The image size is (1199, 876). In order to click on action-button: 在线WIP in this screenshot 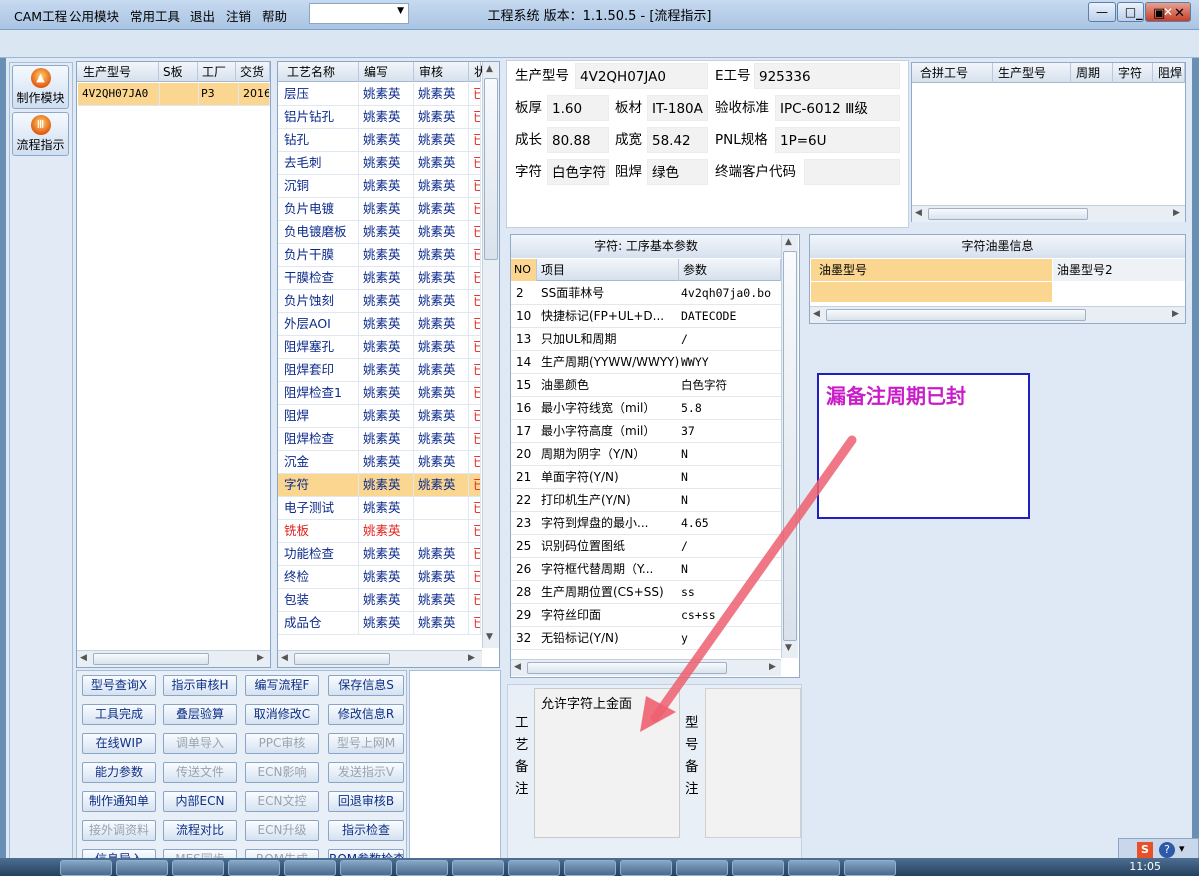, I will do `click(119, 743)`.